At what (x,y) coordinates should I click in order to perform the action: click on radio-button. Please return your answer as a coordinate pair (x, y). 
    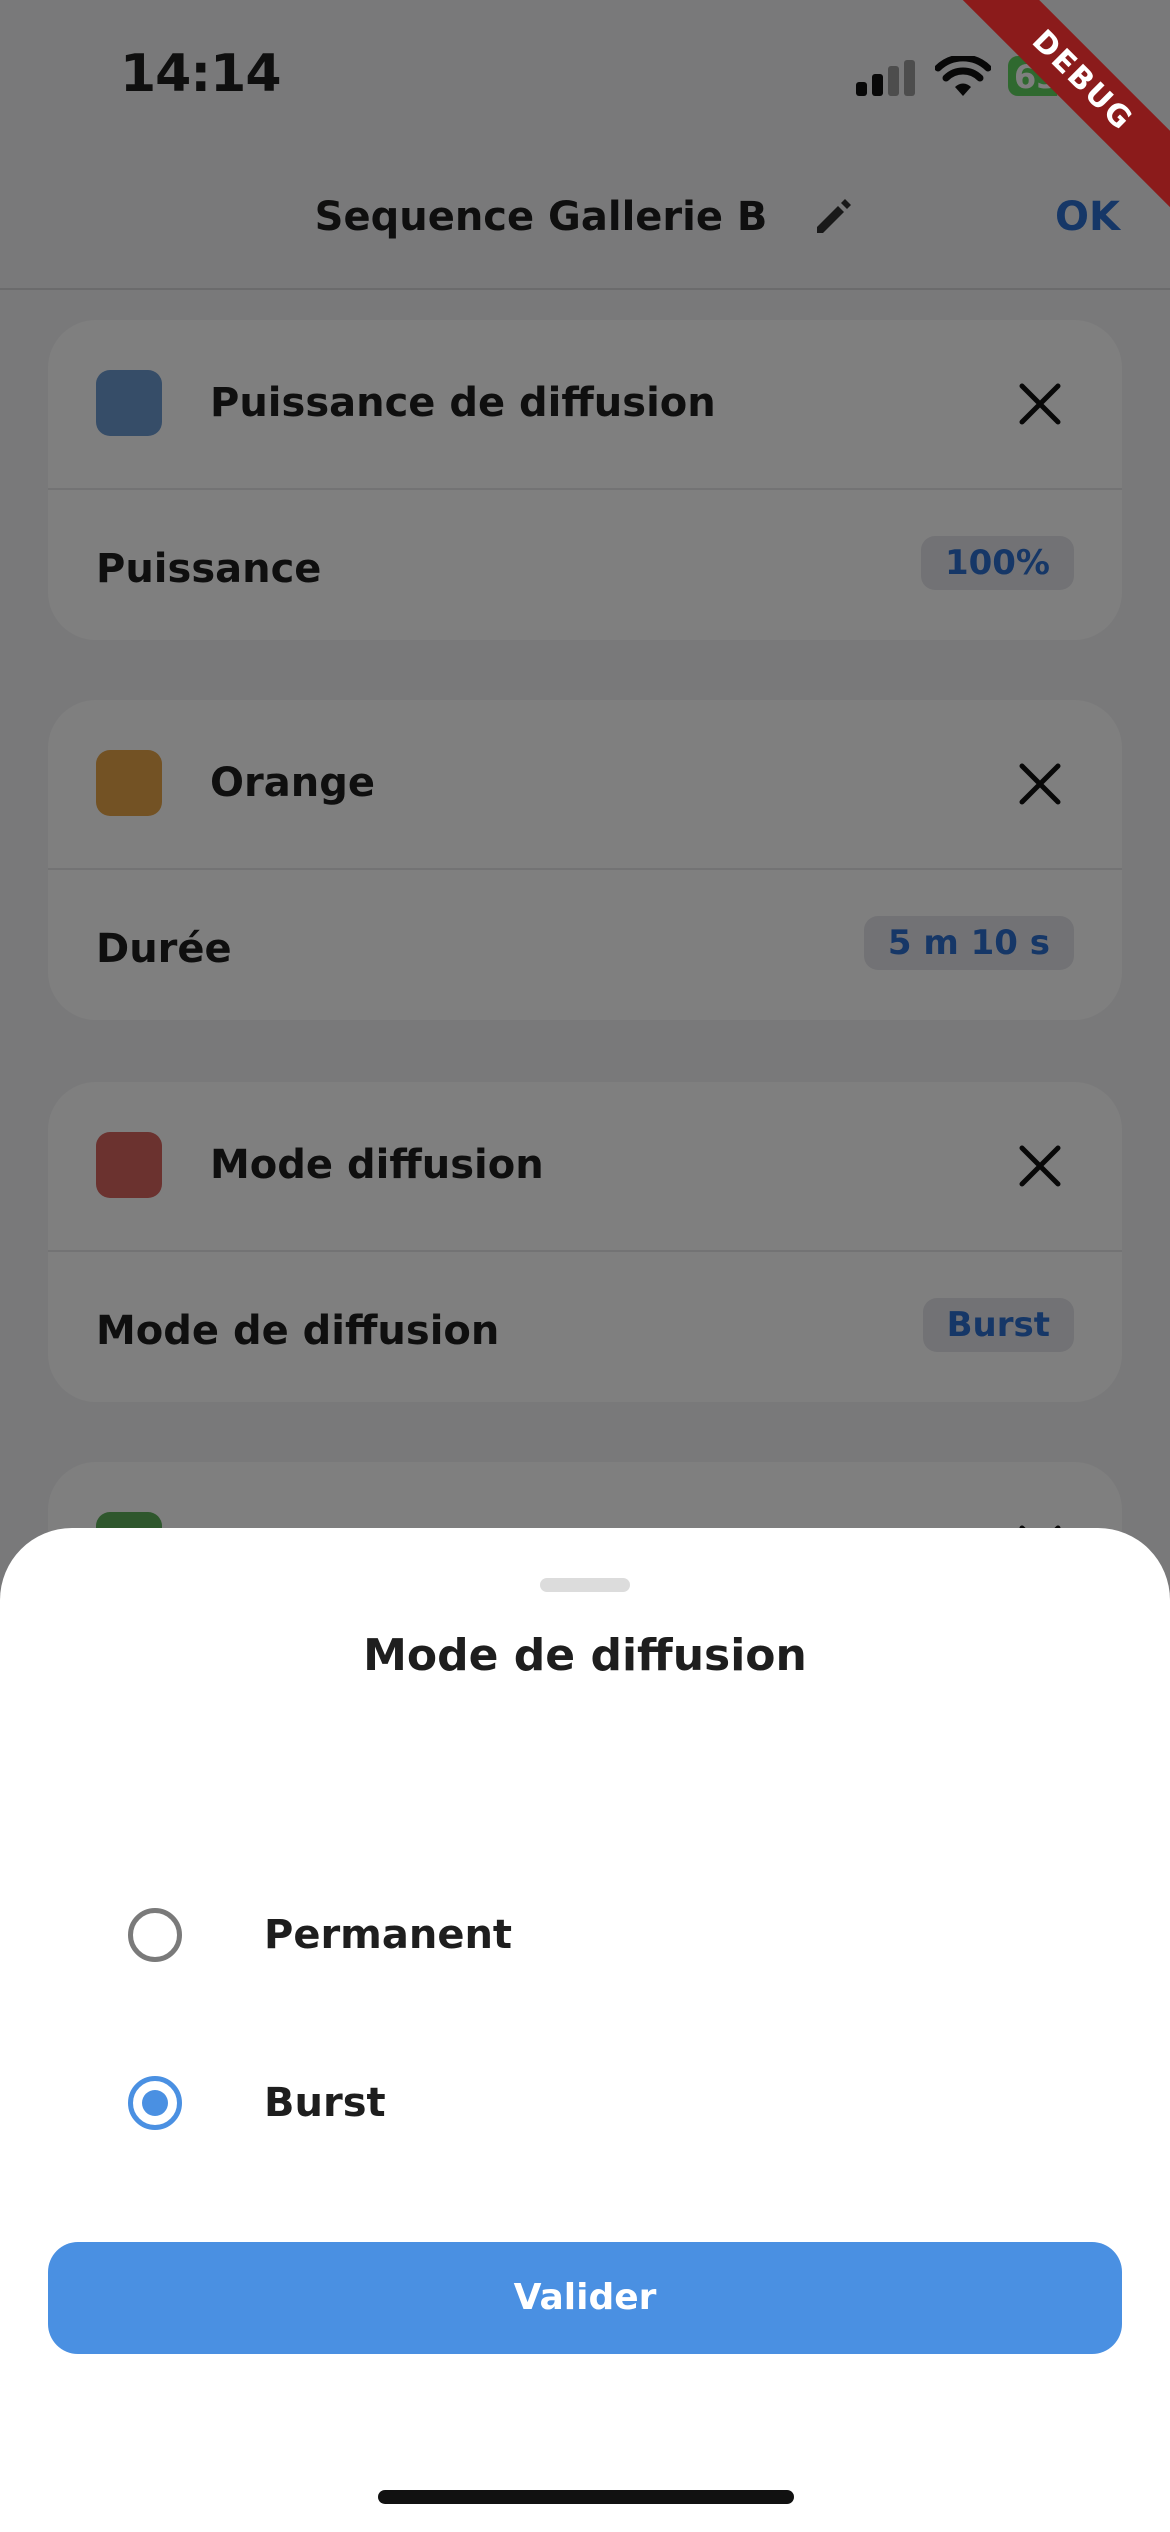
    Looking at the image, I should click on (155, 1935).